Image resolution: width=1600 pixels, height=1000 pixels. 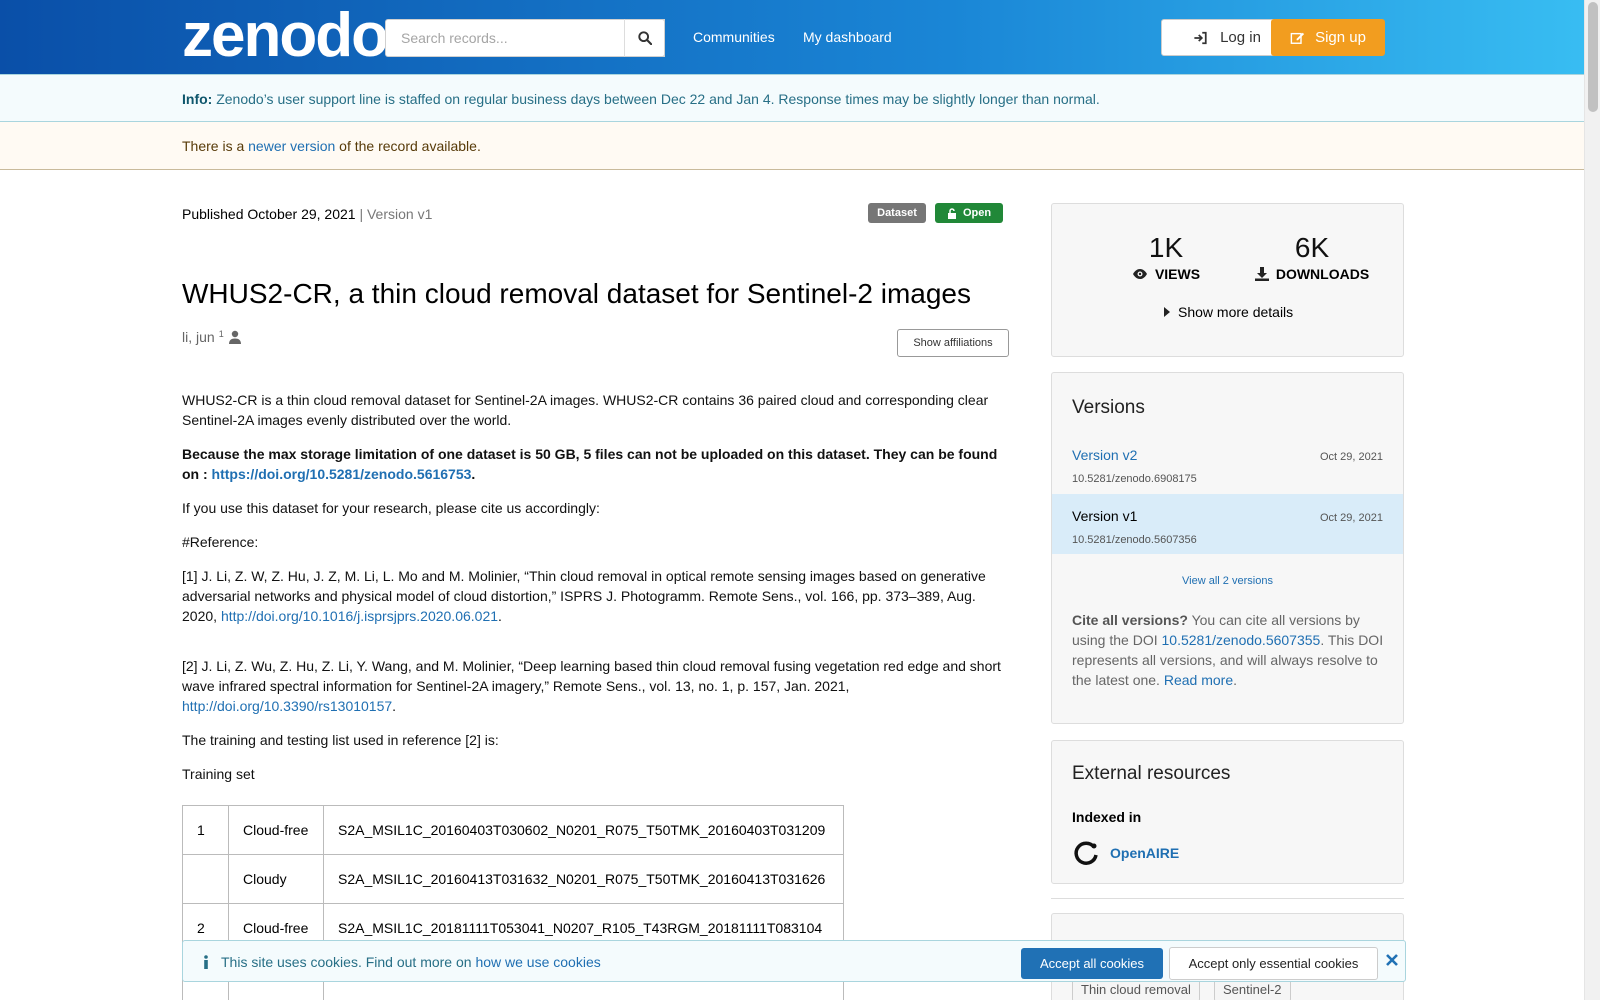 I want to click on accept-all-cookies-button: Accept all cookies, so click(x=1092, y=963).